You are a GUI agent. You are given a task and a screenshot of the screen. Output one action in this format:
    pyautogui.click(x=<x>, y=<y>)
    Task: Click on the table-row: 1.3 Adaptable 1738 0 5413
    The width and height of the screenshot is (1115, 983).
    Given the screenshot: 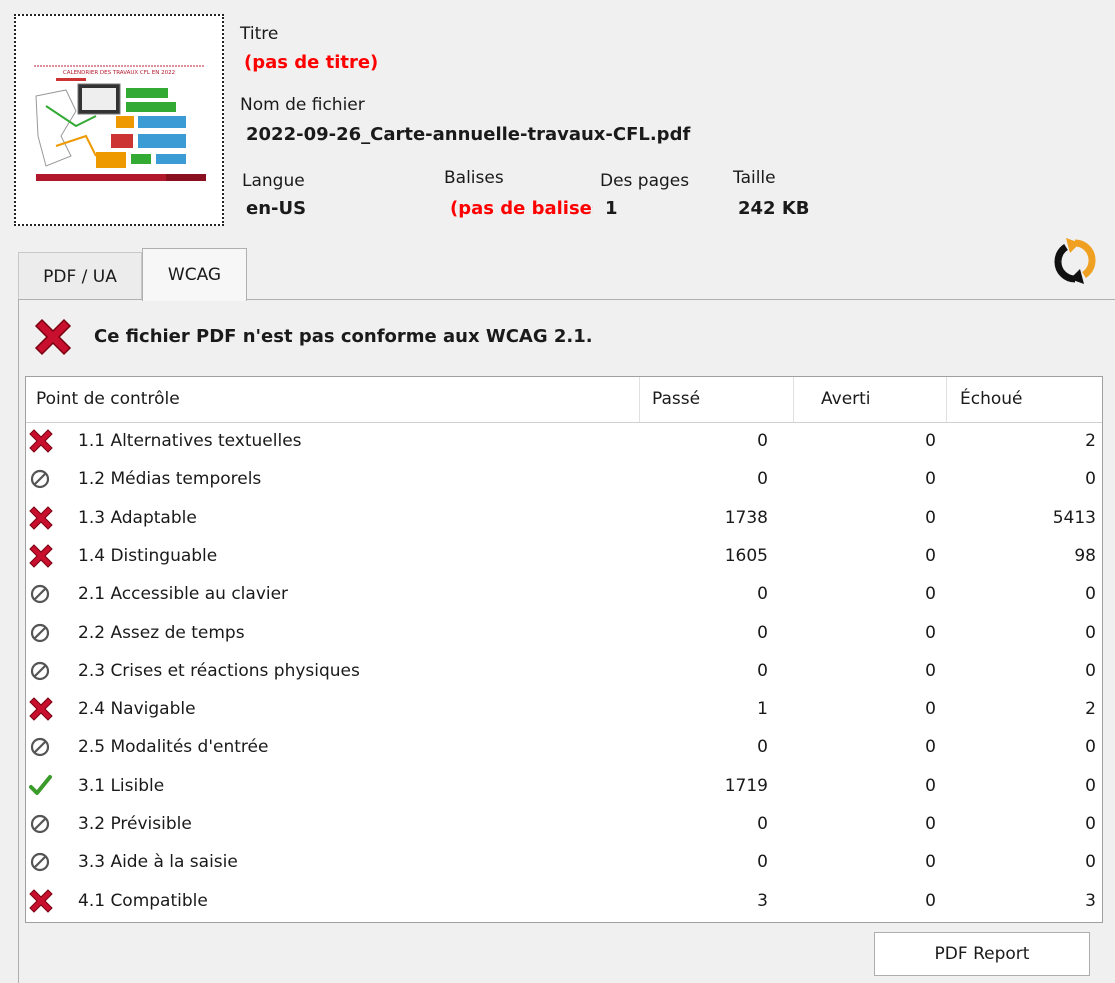 What is the action you would take?
    pyautogui.click(x=564, y=518)
    